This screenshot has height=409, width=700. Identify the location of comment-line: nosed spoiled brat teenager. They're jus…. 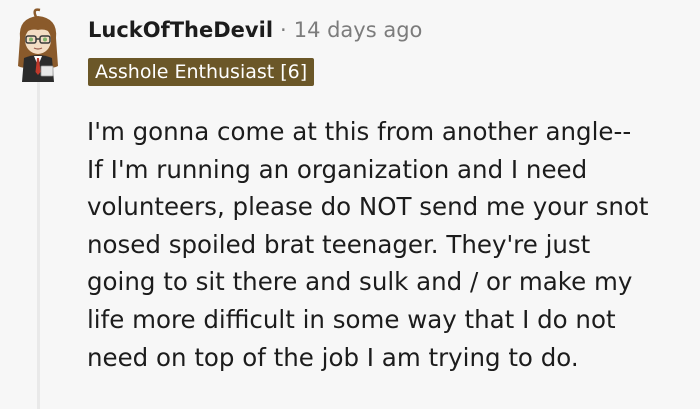
(339, 244).